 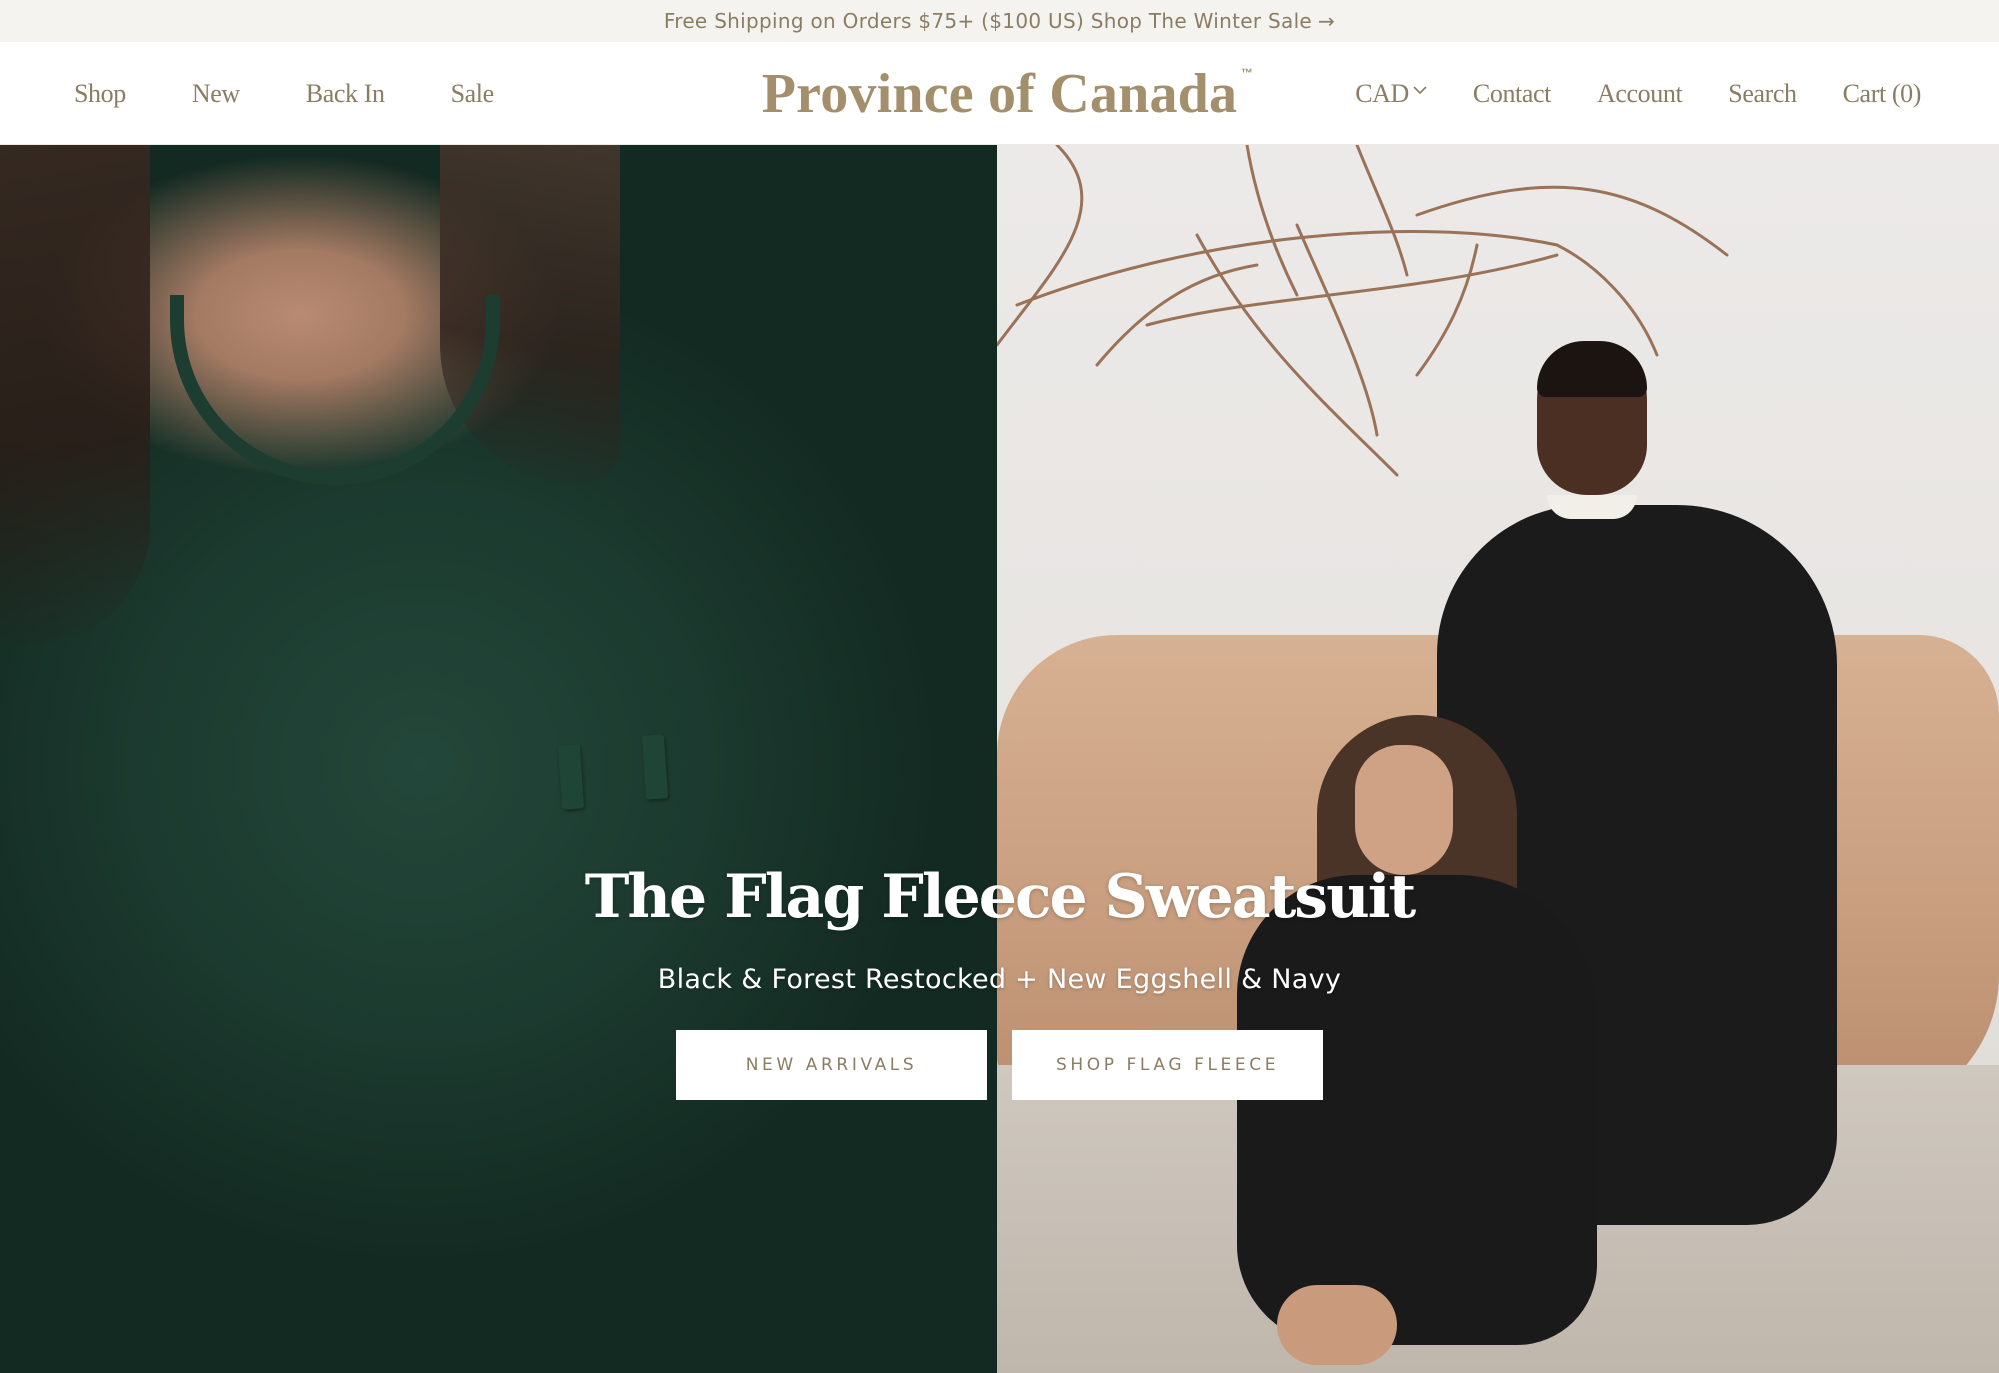 I want to click on nav-shop-link: Shop, so click(x=100, y=94).